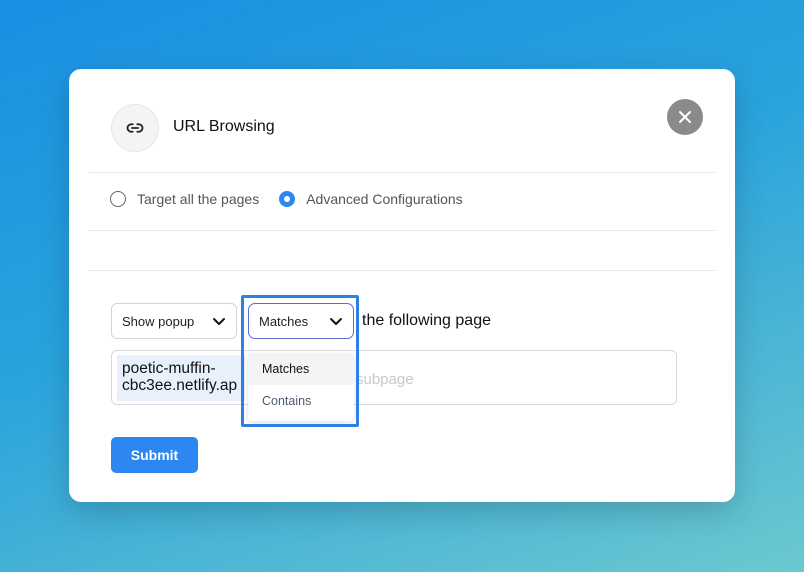 The height and width of the screenshot is (572, 804). What do you see at coordinates (180, 385) in the screenshot?
I see `domain-line-2: cbc3ee.netlify.ap` at bounding box center [180, 385].